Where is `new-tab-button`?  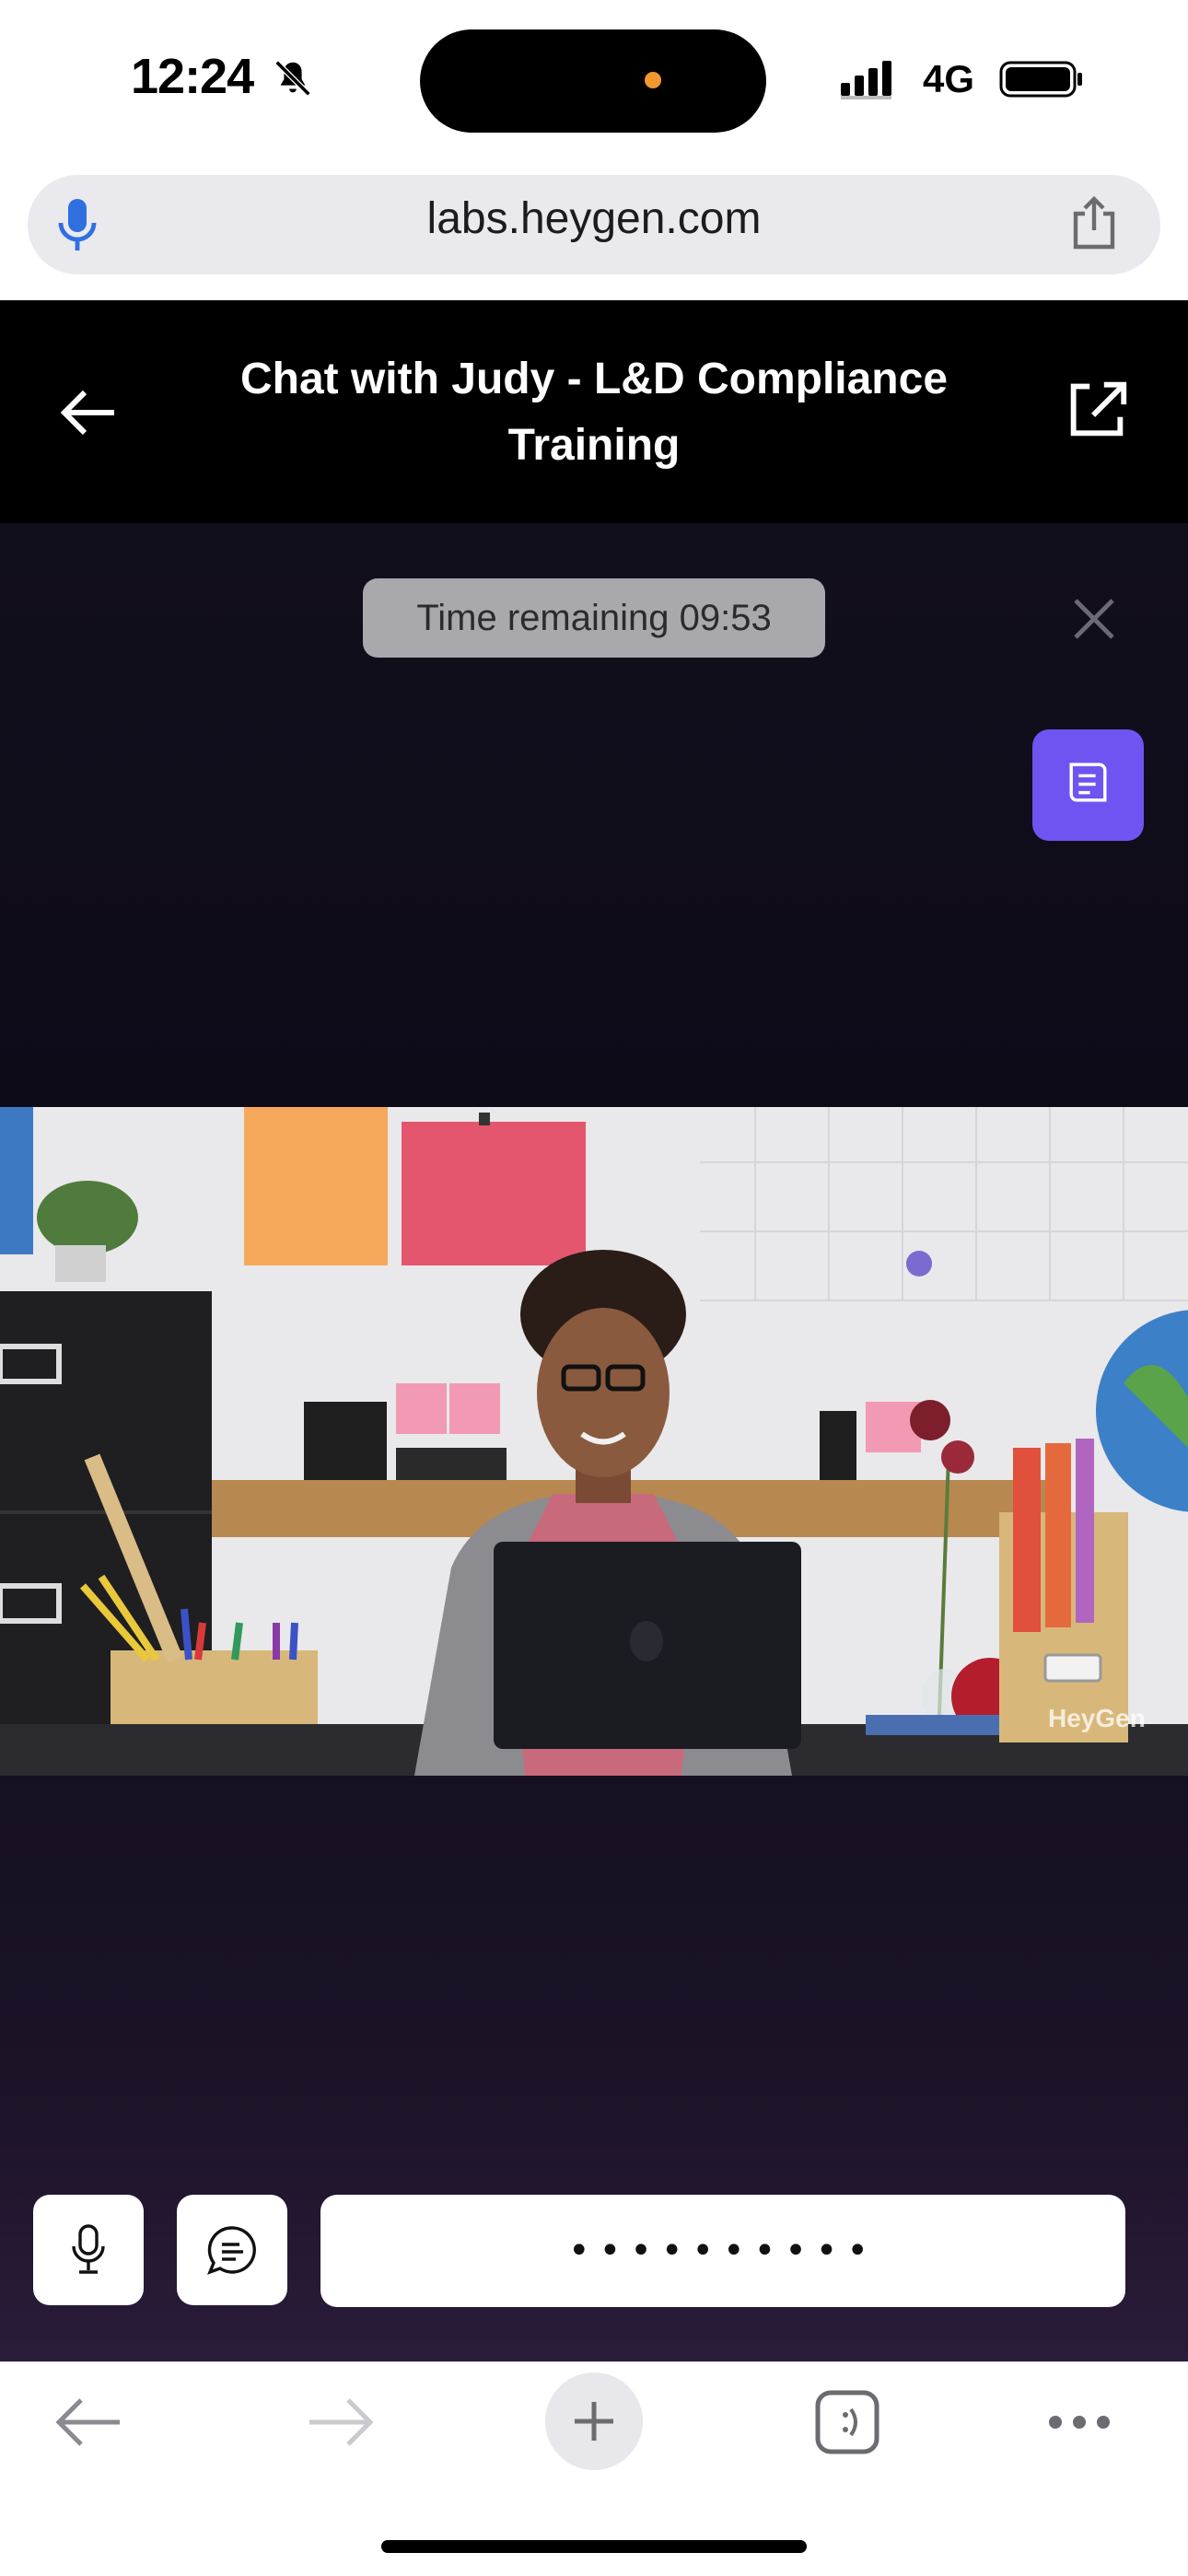 new-tab-button is located at coordinates (594, 2421).